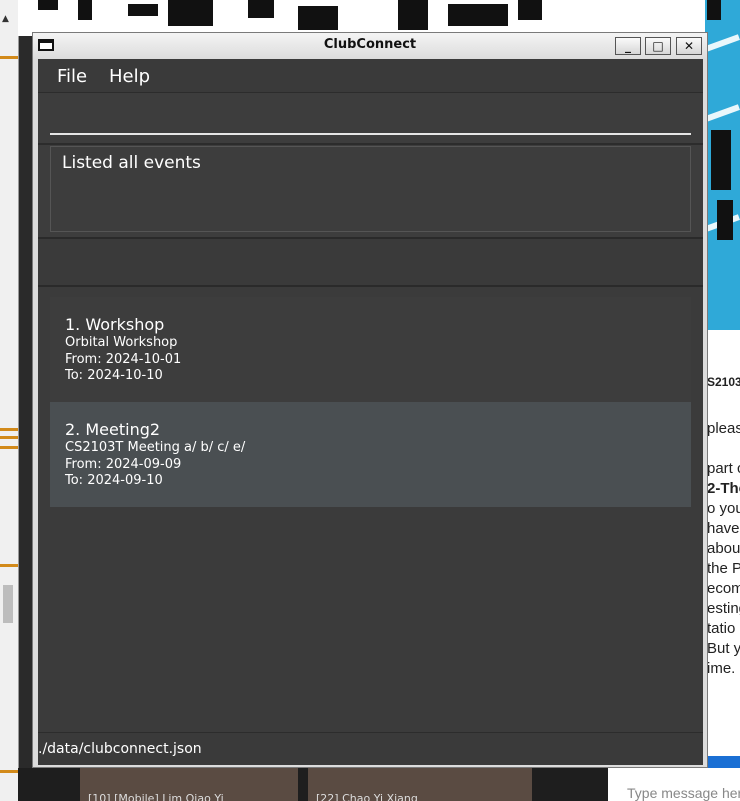  Describe the element at coordinates (120, 749) in the screenshot. I see `save-location-text: ./data/clubconnect.json` at that location.